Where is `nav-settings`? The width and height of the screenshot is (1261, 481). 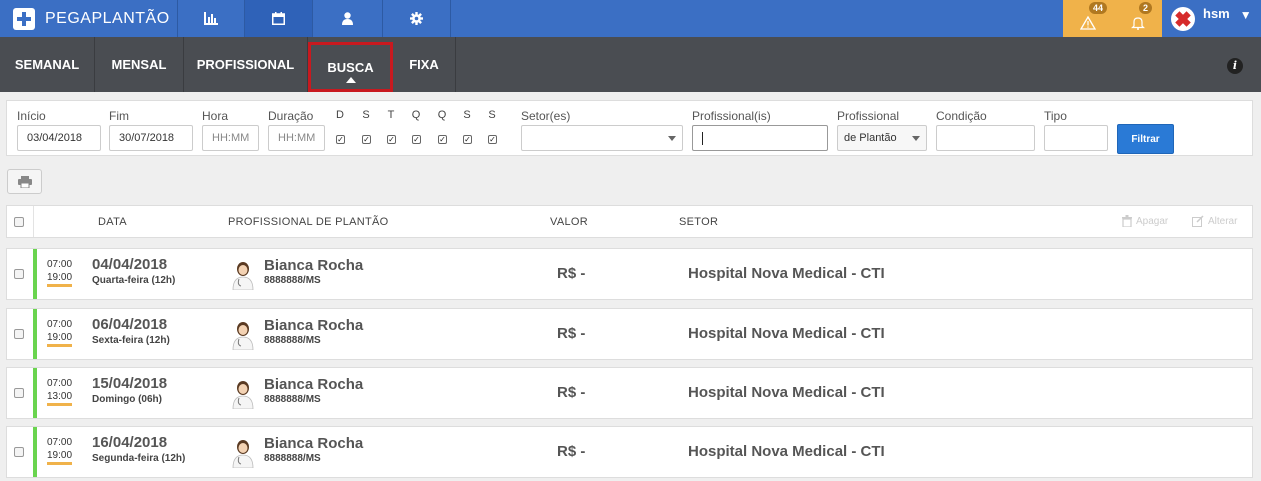
nav-settings is located at coordinates (417, 18).